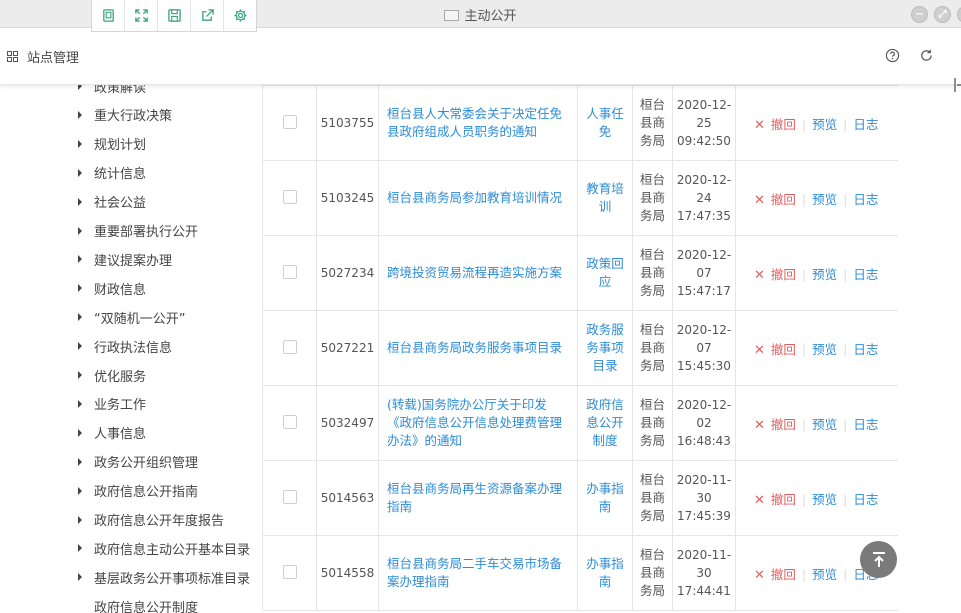  What do you see at coordinates (919, 14) in the screenshot?
I see `minimize-button: −` at bounding box center [919, 14].